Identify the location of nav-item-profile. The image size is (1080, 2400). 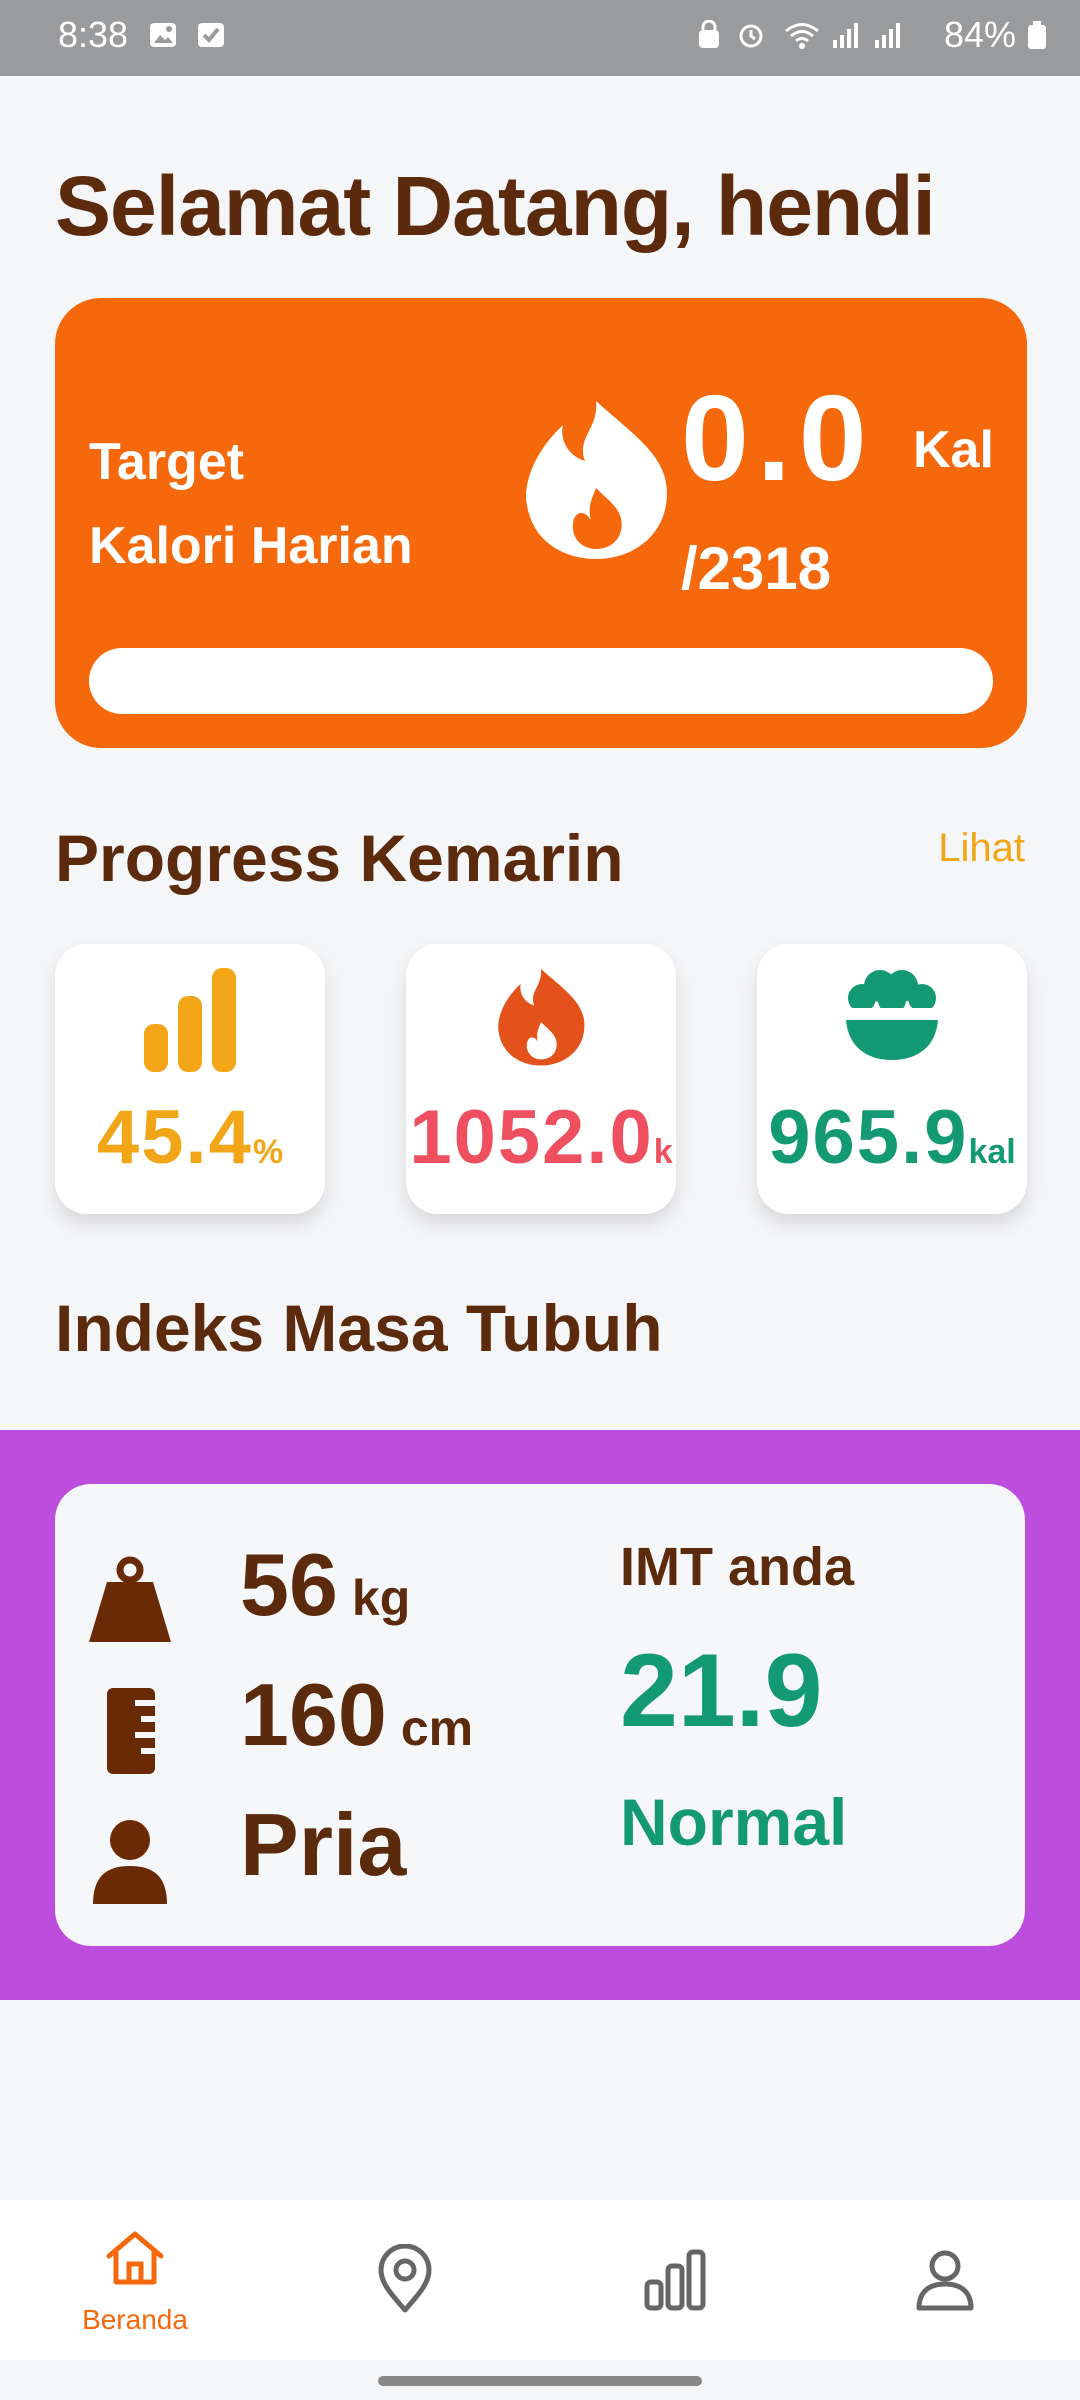
(945, 2280).